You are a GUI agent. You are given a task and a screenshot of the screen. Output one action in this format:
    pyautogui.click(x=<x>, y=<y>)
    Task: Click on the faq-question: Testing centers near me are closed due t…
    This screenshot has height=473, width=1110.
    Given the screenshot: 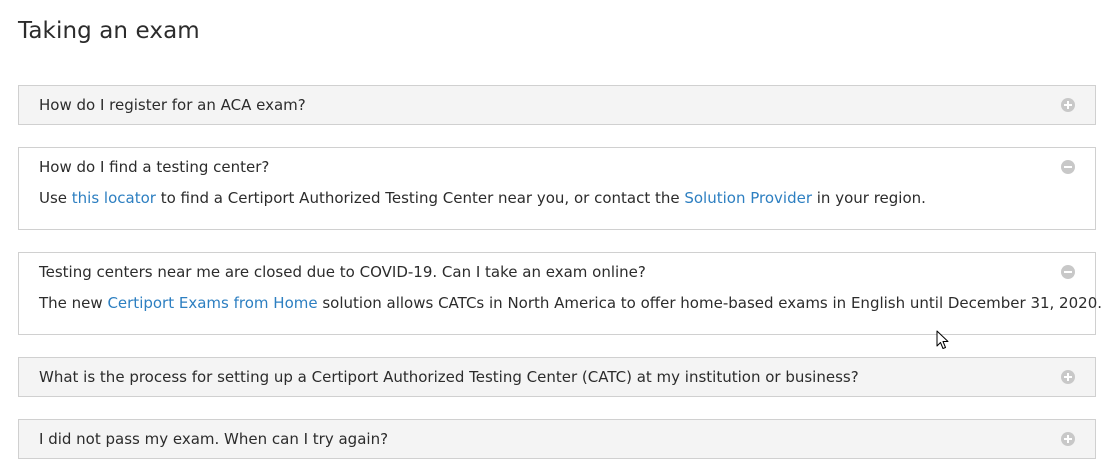 What is the action you would take?
    pyautogui.click(x=342, y=272)
    